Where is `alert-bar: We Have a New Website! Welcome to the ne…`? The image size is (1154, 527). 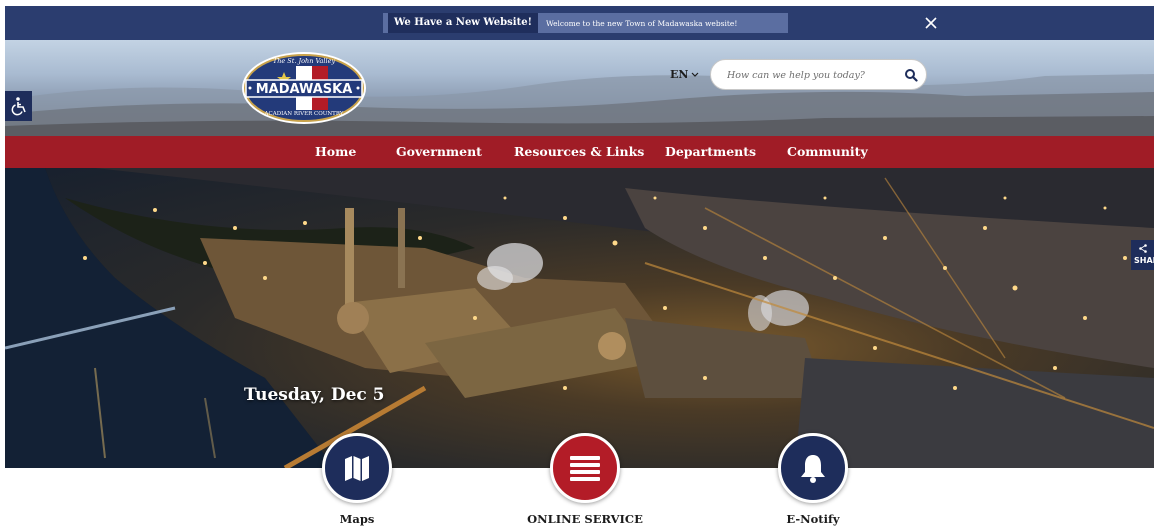 alert-bar: We Have a New Website! Welcome to the ne… is located at coordinates (579, 23).